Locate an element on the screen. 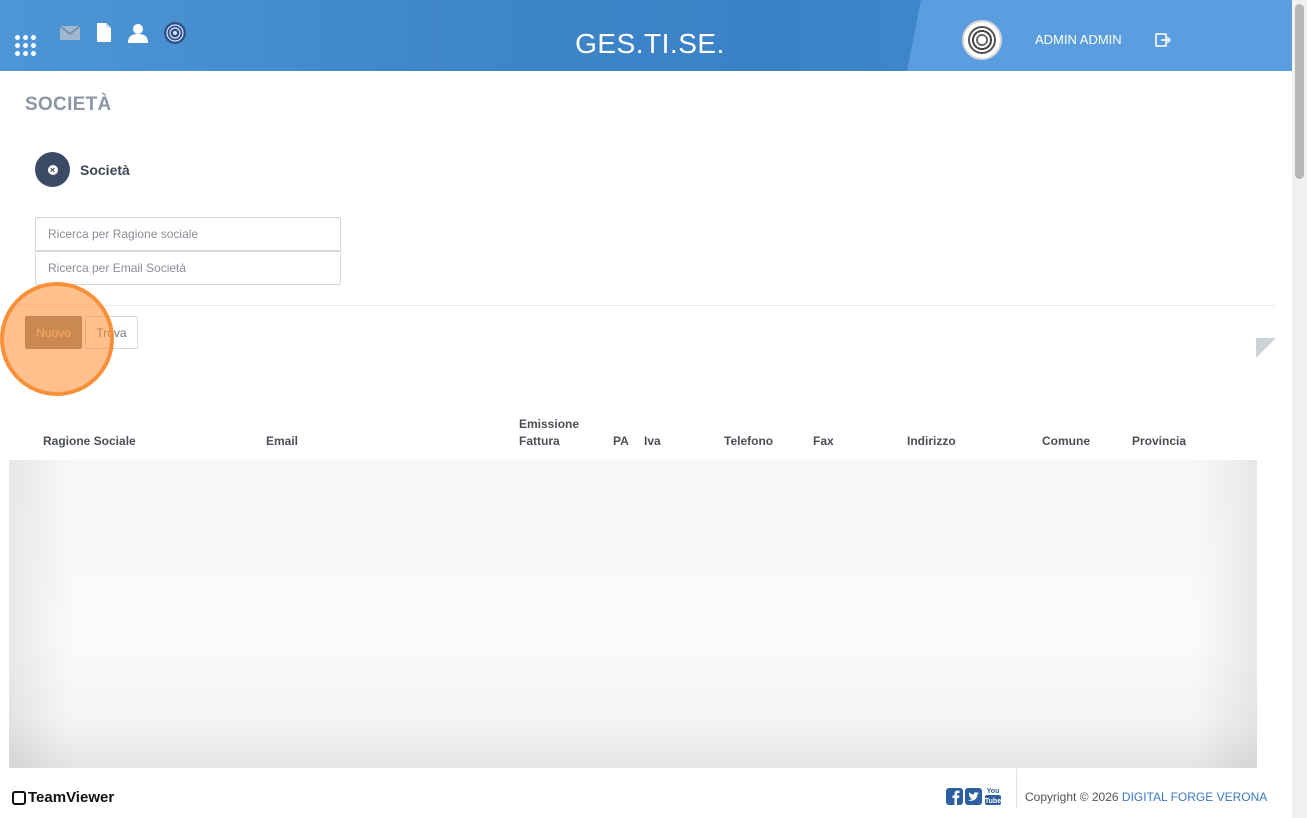 The image size is (1307, 818). copyright: Copyright © 2026 DIGITAL FORGE VERONA is located at coordinates (1146, 797).